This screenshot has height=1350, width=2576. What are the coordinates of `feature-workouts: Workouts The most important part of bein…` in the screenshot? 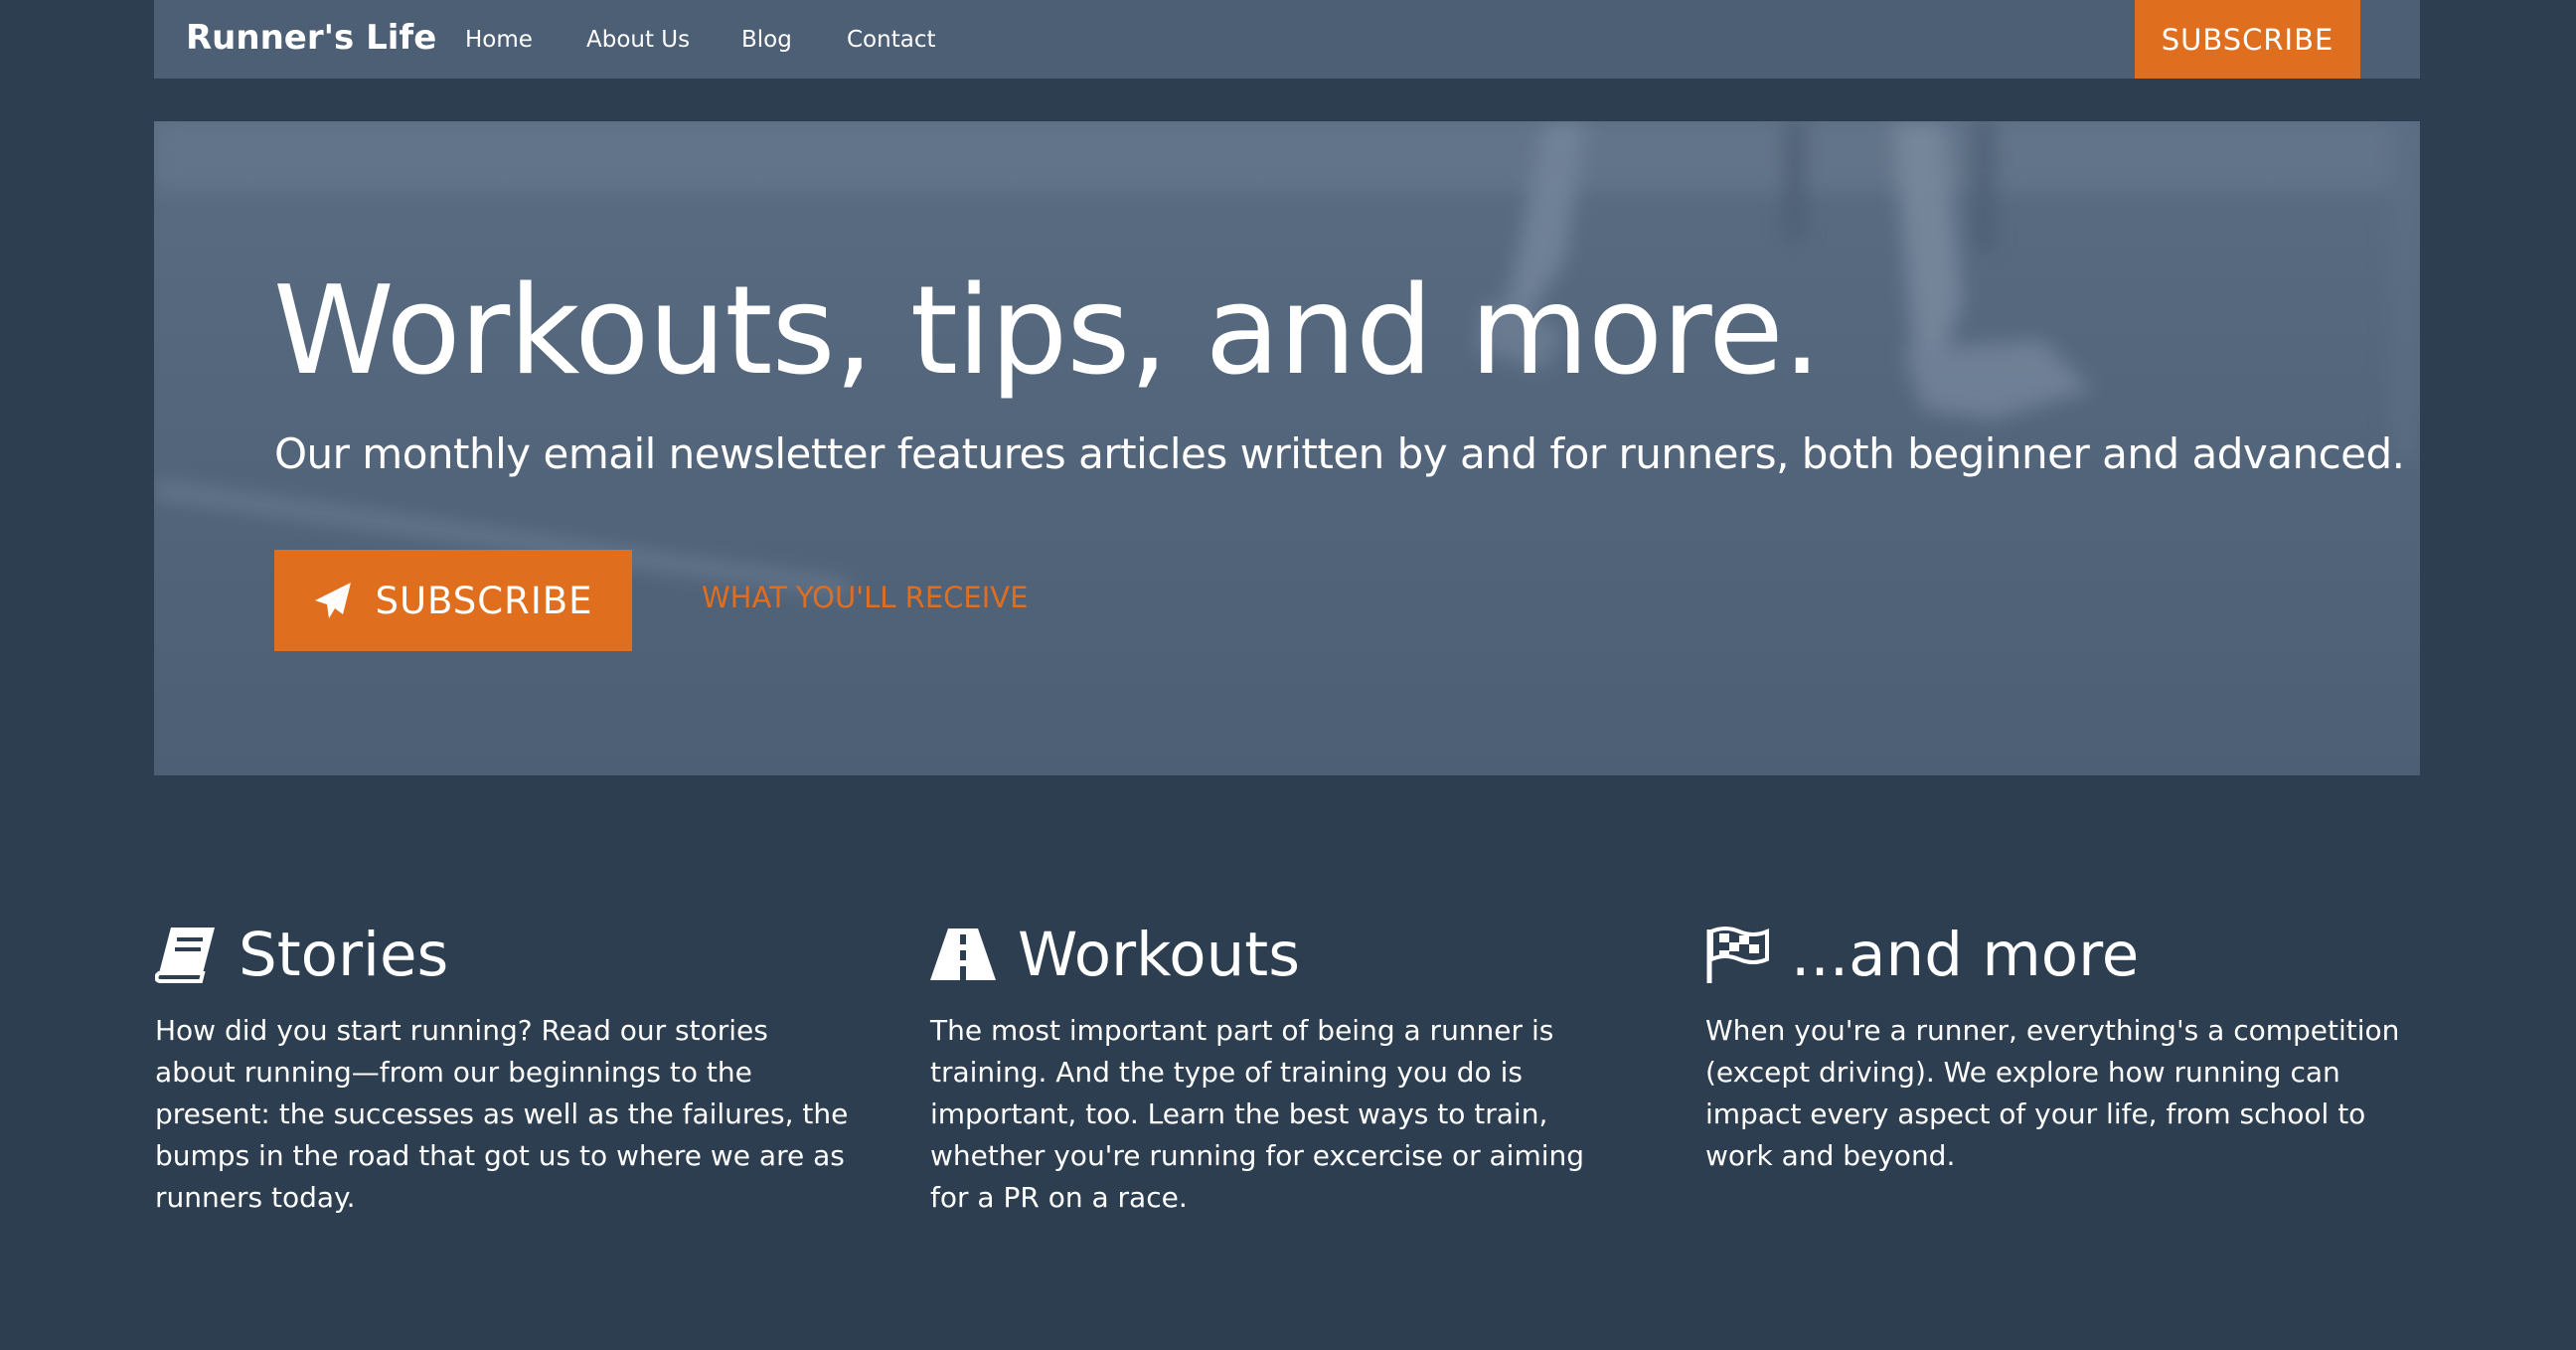 It's located at (1288, 1067).